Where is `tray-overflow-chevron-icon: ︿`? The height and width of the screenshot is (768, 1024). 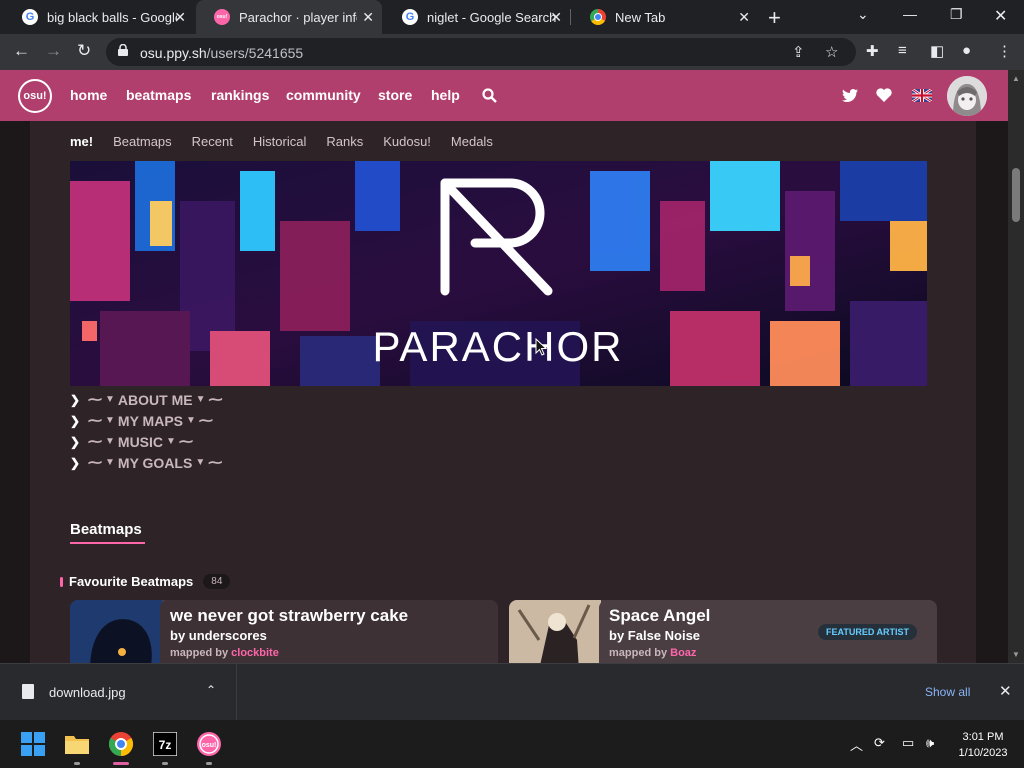 tray-overflow-chevron-icon: ︿ is located at coordinates (856, 744).